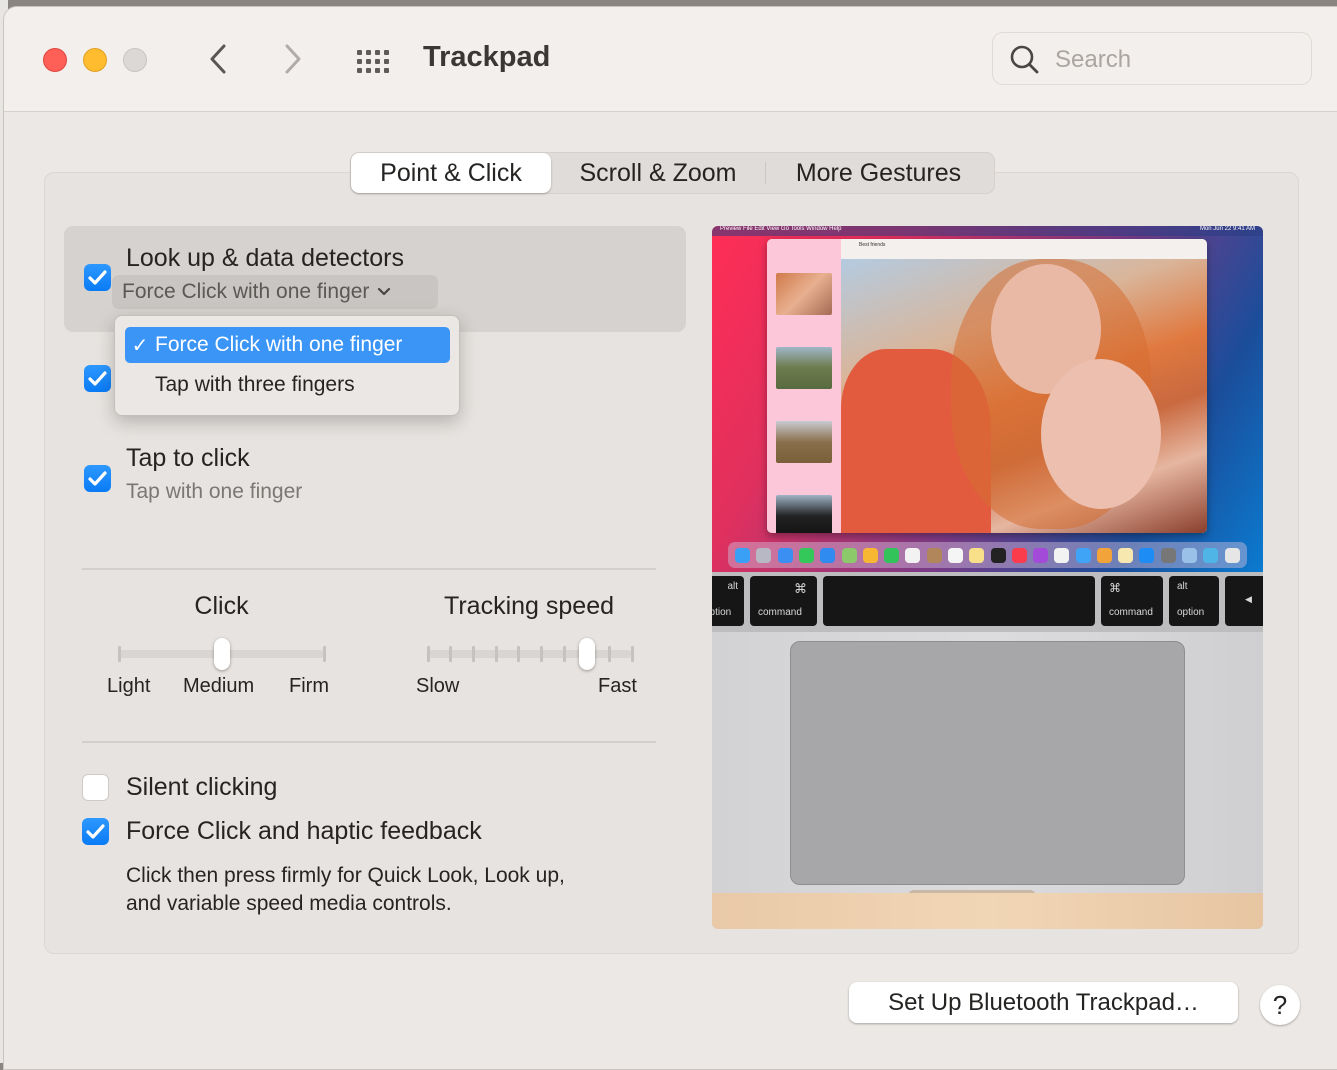 The width and height of the screenshot is (1337, 1070). Describe the element at coordinates (279, 344) in the screenshot. I see `menu-item-label: Force Click with one finger` at that location.